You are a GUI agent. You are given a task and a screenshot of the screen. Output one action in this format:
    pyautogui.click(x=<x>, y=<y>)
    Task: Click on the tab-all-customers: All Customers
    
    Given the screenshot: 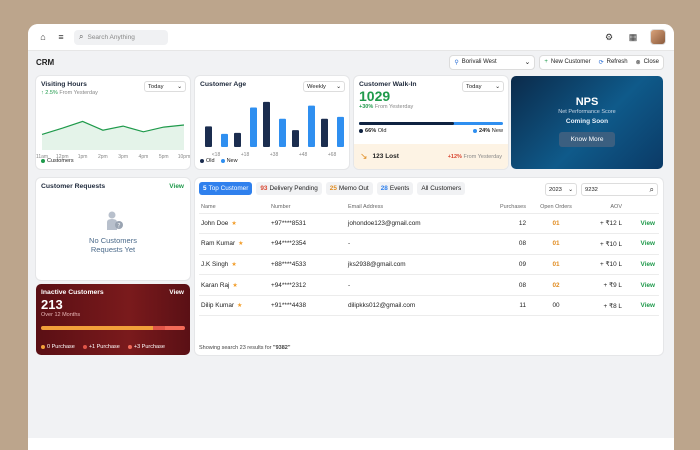 What is the action you would take?
    pyautogui.click(x=441, y=188)
    